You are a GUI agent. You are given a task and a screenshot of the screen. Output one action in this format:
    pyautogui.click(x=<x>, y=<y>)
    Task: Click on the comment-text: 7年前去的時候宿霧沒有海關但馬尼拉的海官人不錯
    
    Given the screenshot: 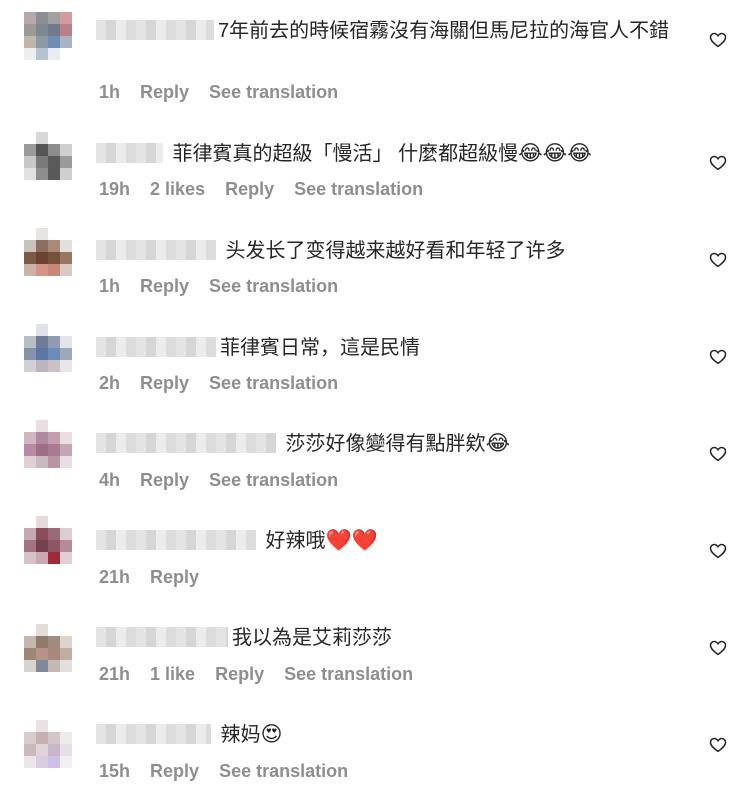 What is the action you would take?
    pyautogui.click(x=444, y=31)
    